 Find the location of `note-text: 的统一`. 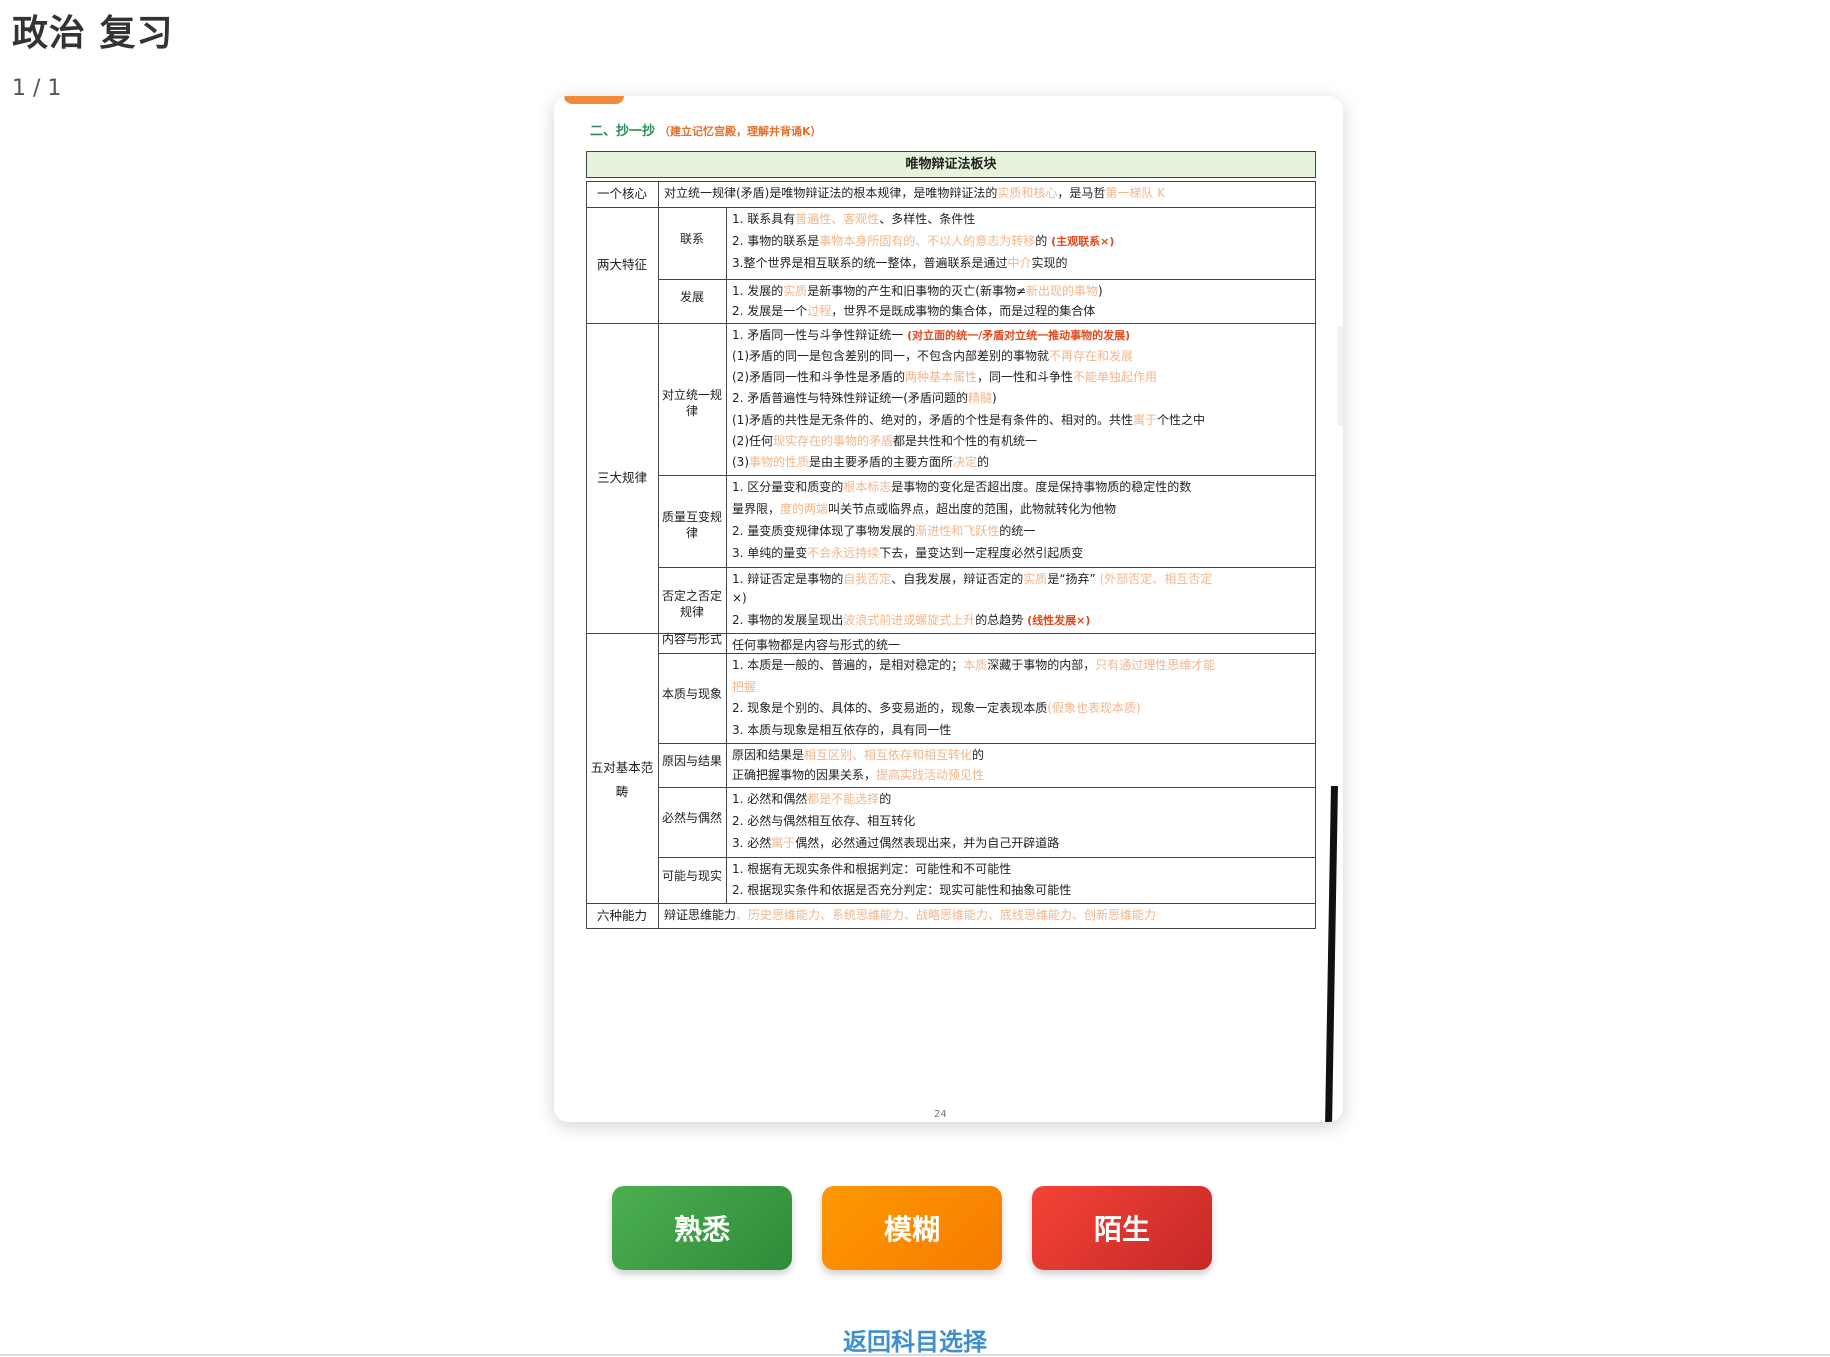

note-text: 的统一 is located at coordinates (1017, 531).